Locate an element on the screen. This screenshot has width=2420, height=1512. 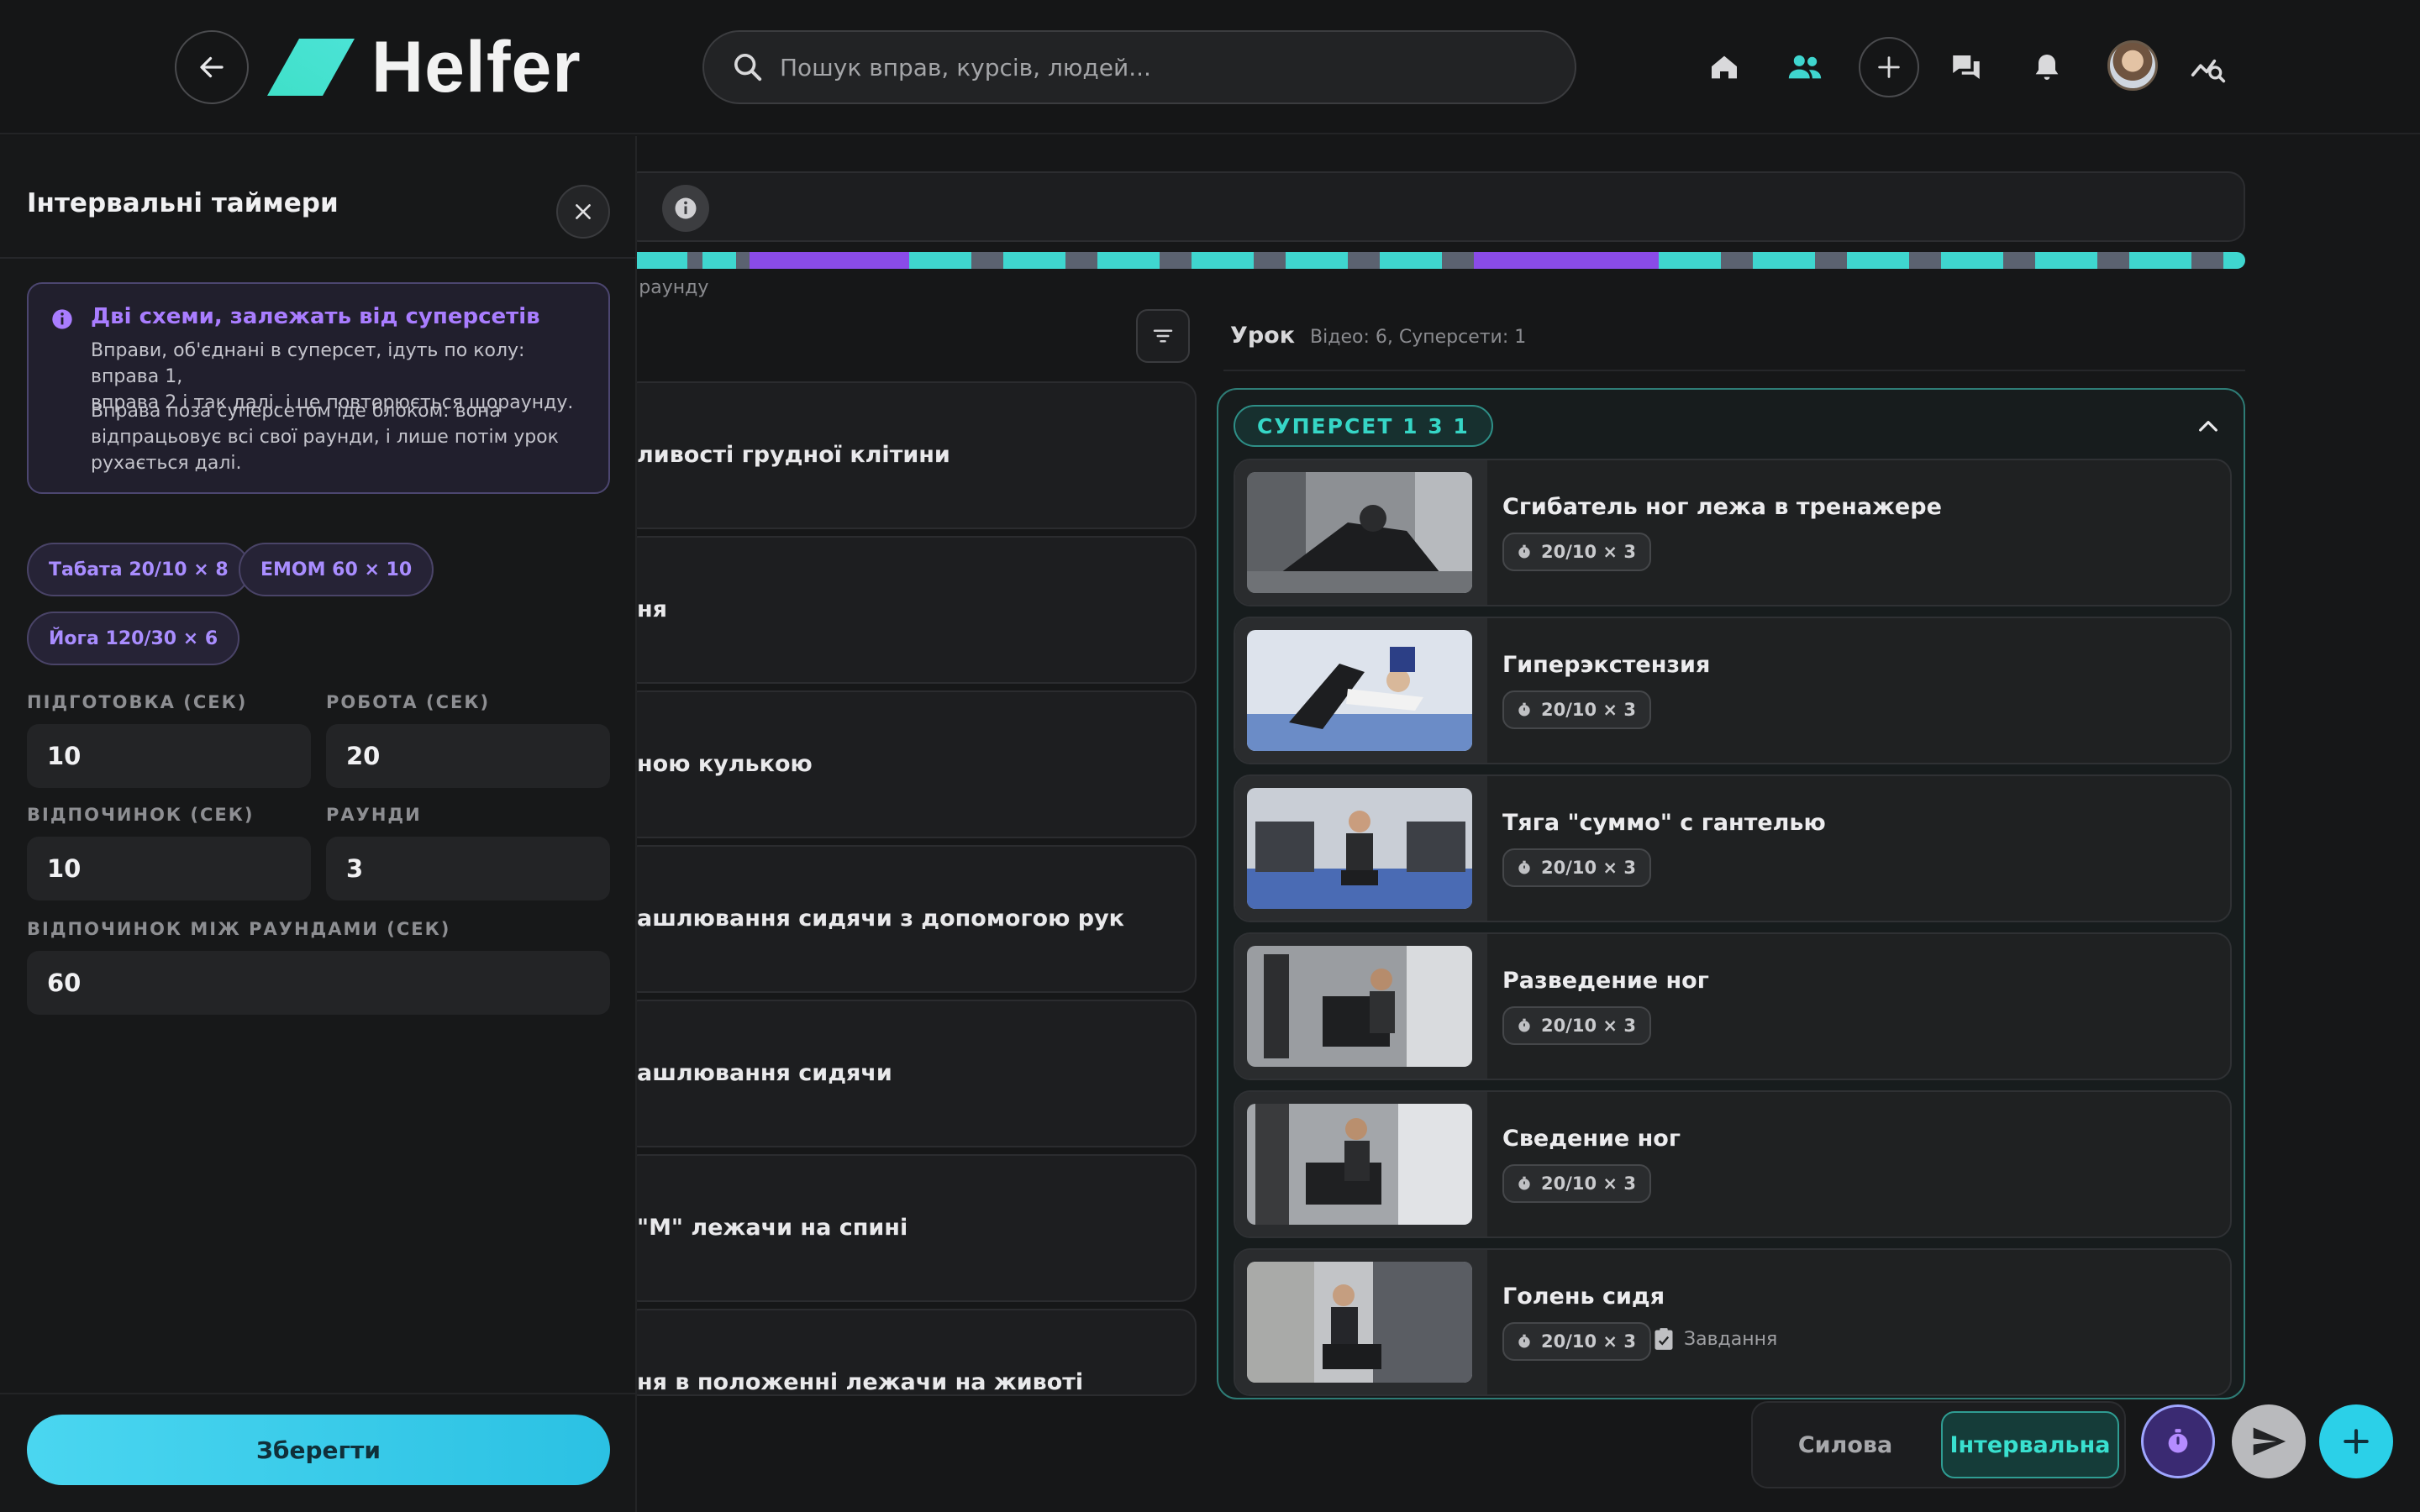
exercise-card: Голень сидя 20/10 × 3 Завдання is located at coordinates (1733, 1322).